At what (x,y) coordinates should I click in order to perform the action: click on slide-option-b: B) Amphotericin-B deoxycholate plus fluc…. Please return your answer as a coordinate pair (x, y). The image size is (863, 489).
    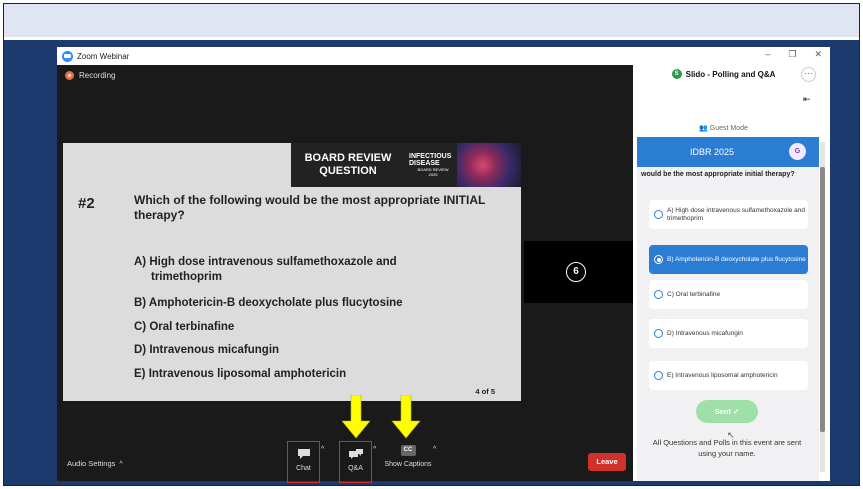
    Looking at the image, I should click on (268, 303).